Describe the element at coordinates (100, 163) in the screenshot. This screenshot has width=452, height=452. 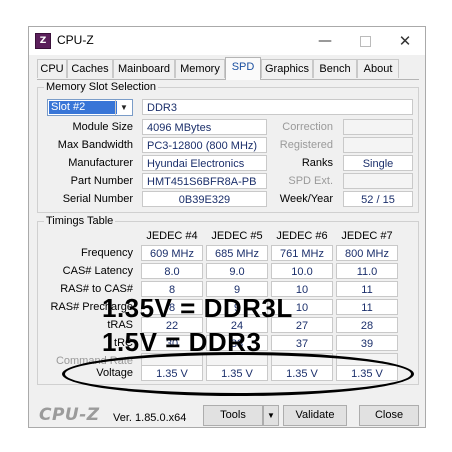
I see `manufacturer-label: Manufacturer` at that location.